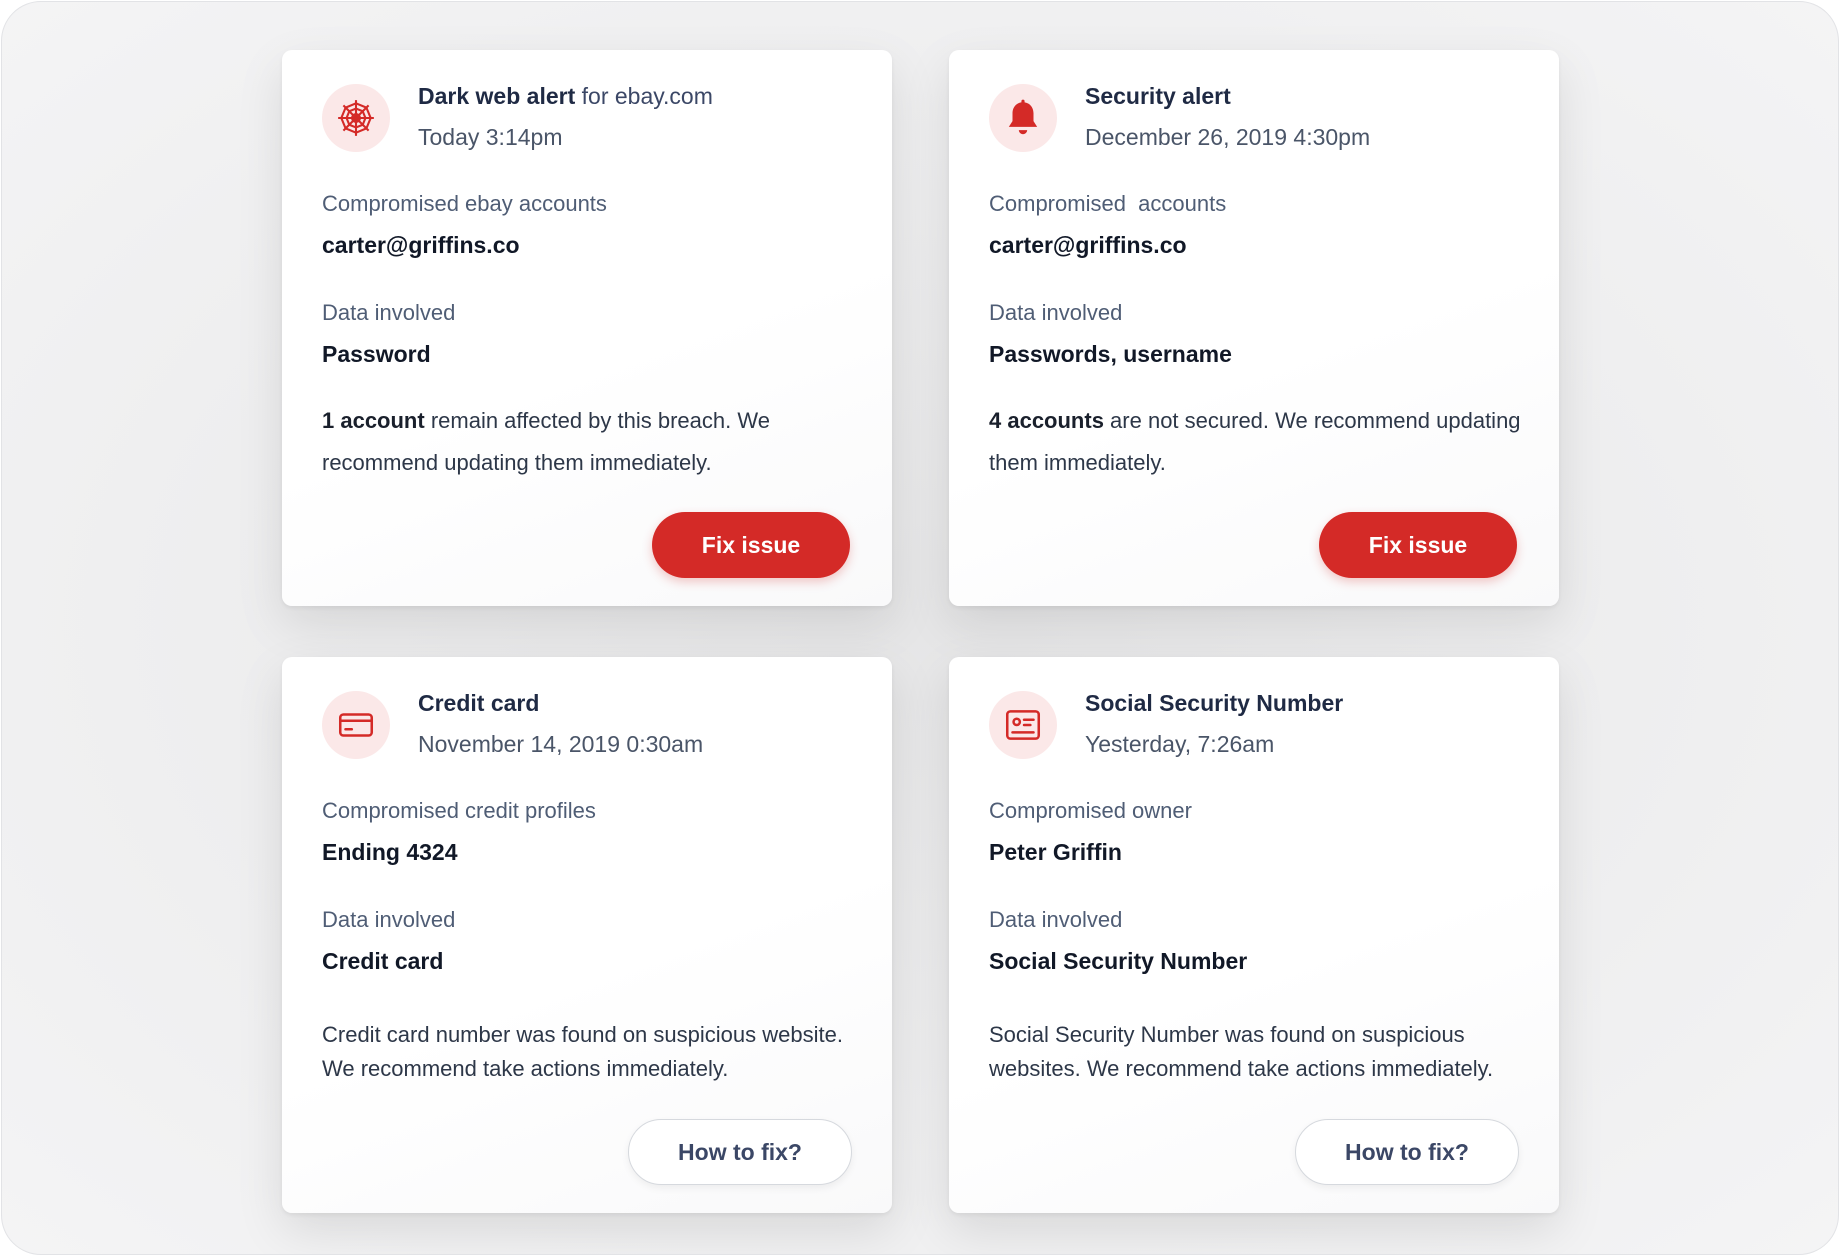 Image resolution: width=1840 pixels, height=1256 pixels. I want to click on compromised-accounts-label: Compromised accounts, so click(1108, 203).